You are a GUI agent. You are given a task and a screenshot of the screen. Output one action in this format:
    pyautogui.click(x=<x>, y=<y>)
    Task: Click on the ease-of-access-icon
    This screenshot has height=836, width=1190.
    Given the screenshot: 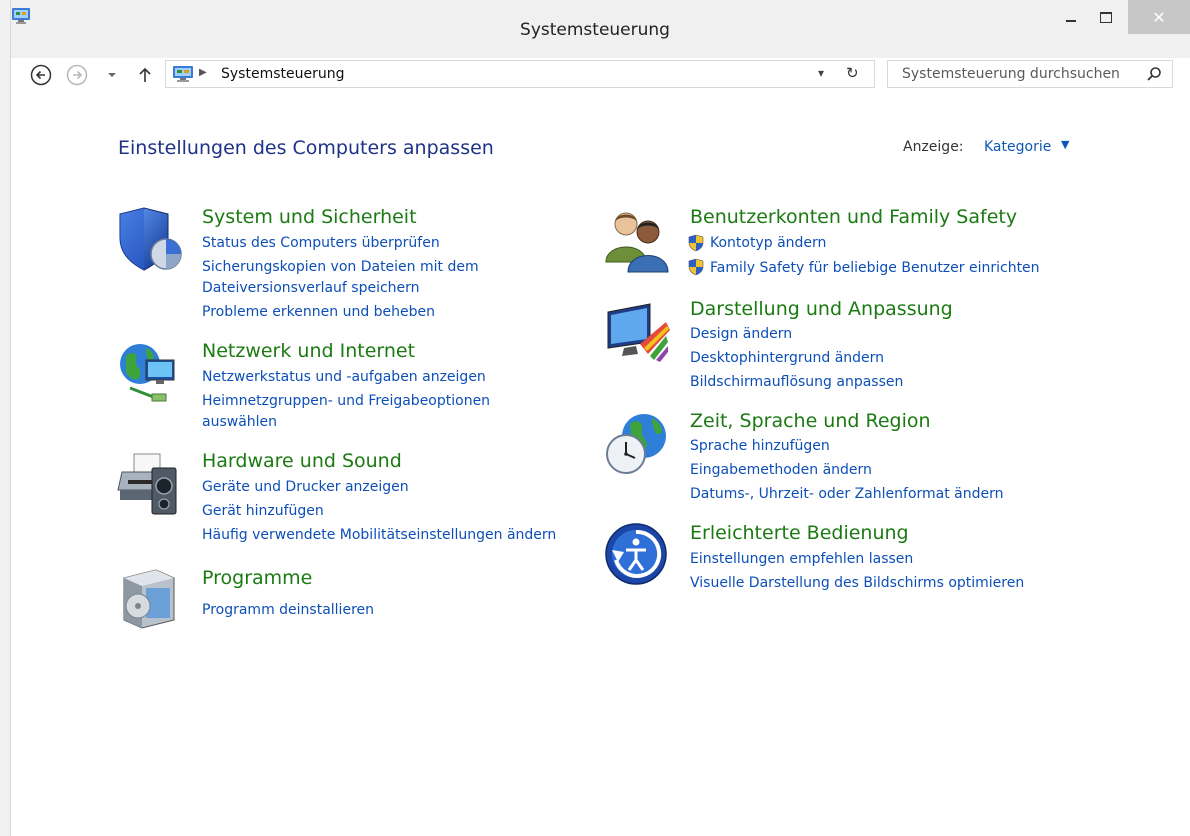 What is the action you would take?
    pyautogui.click(x=638, y=554)
    